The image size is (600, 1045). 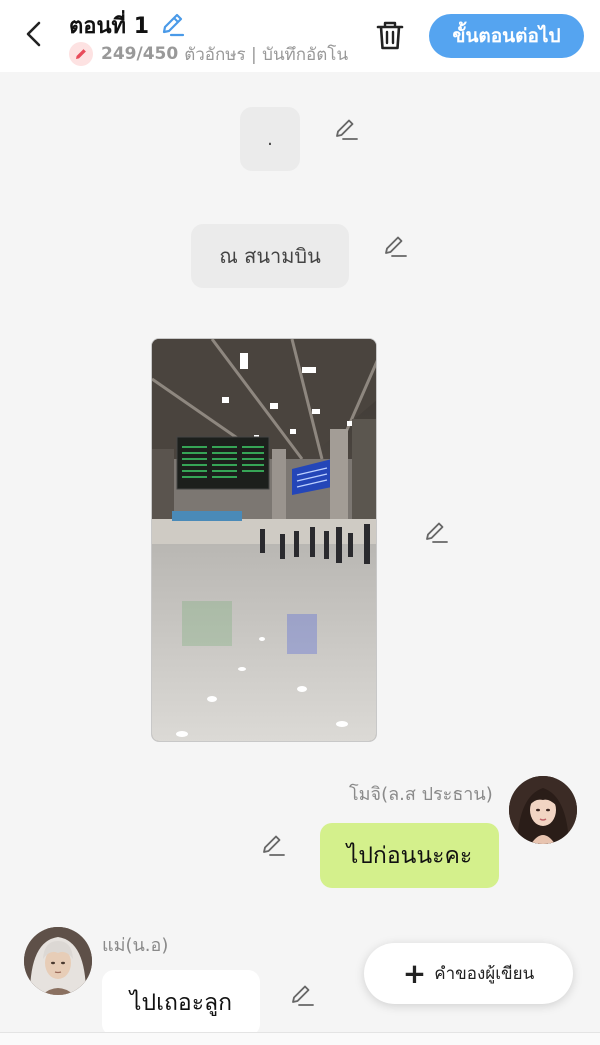 I want to click on narration-bubble: ณ สนามบิน, so click(x=270, y=256).